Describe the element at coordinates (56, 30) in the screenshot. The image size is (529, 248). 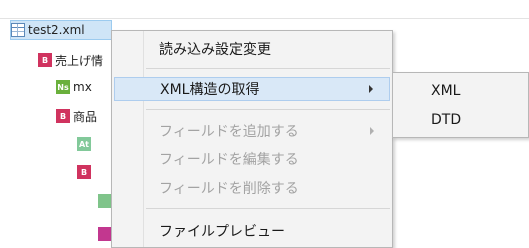
I see `tree-node-label: test2.xml` at that location.